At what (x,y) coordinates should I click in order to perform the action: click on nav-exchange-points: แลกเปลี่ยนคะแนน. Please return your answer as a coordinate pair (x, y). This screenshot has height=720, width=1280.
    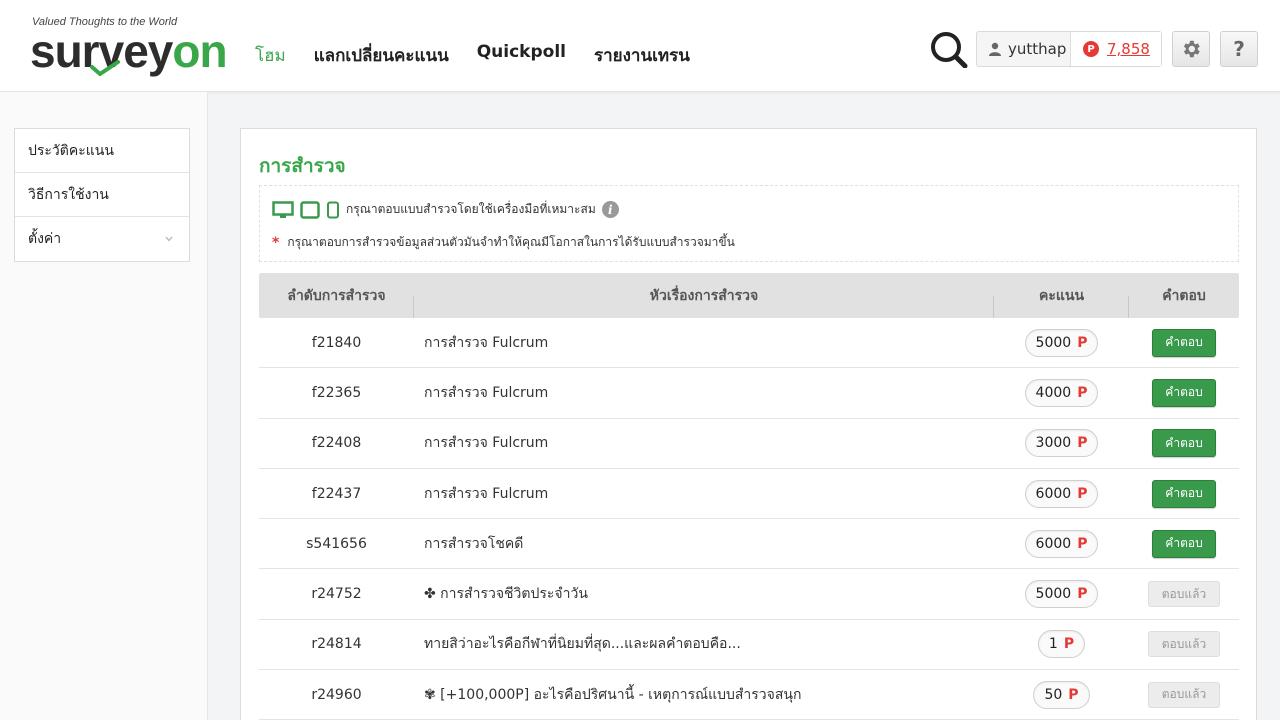
    Looking at the image, I should click on (381, 55).